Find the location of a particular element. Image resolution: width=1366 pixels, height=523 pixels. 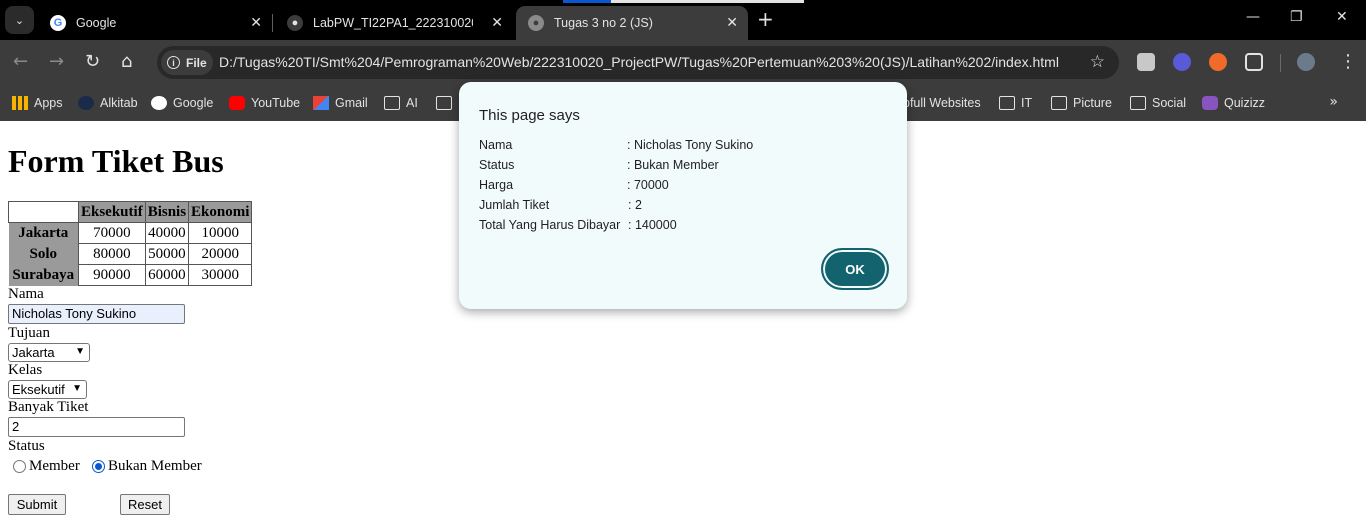

tab-search-button: ⌄ is located at coordinates (19, 20).